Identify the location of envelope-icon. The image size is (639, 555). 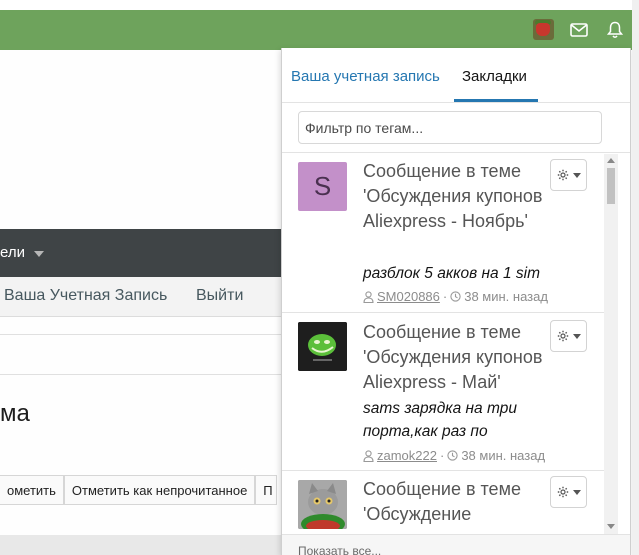
(579, 30).